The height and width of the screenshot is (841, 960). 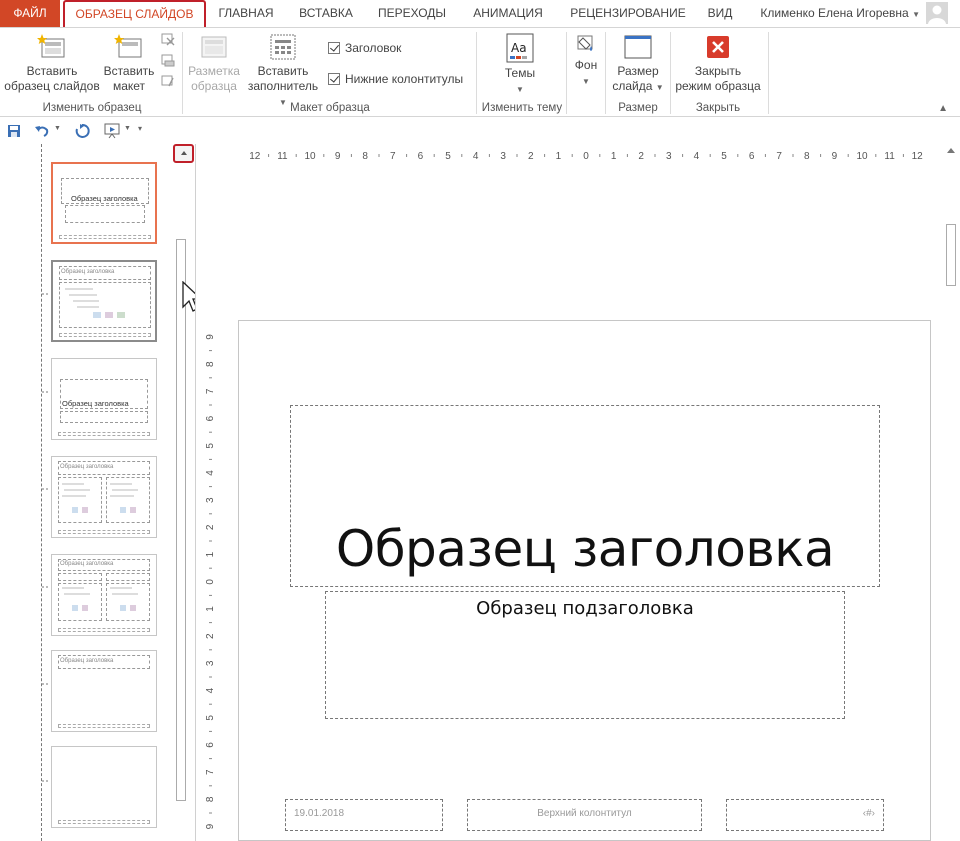 I want to click on slide-number-text: ‹#›, so click(x=869, y=813).